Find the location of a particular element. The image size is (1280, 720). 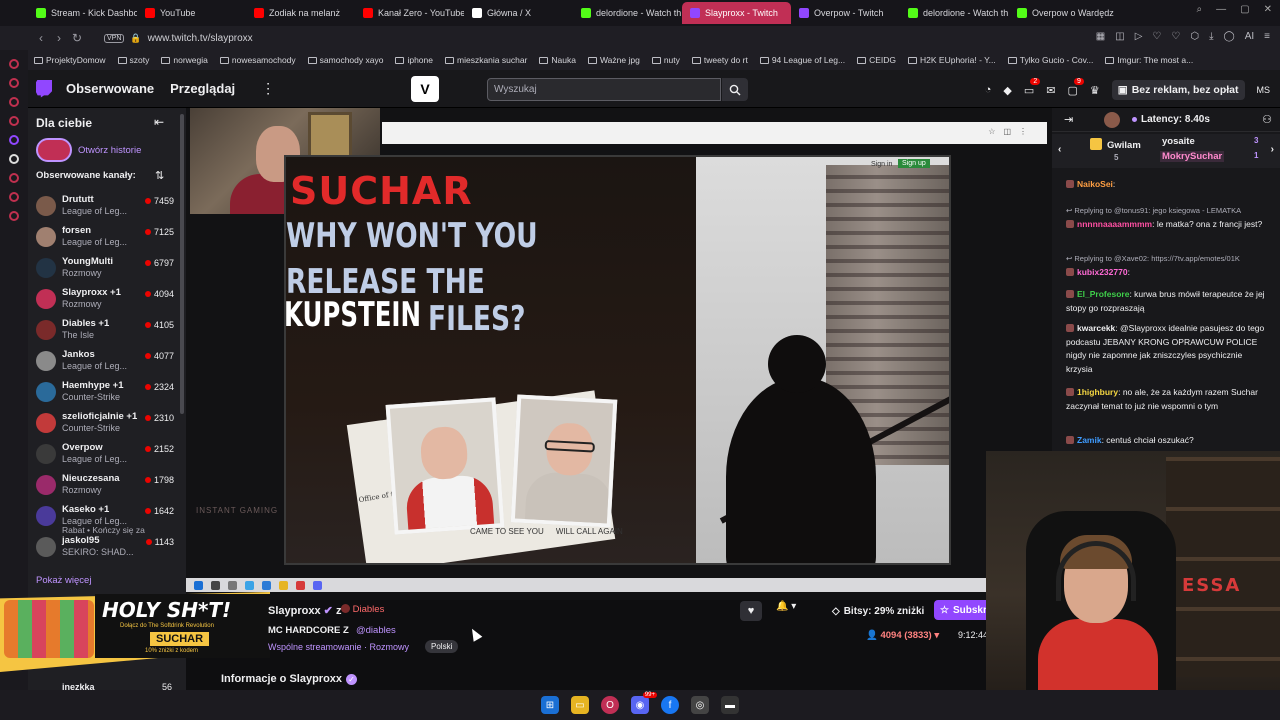

collab-name: Diables is located at coordinates (369, 609).